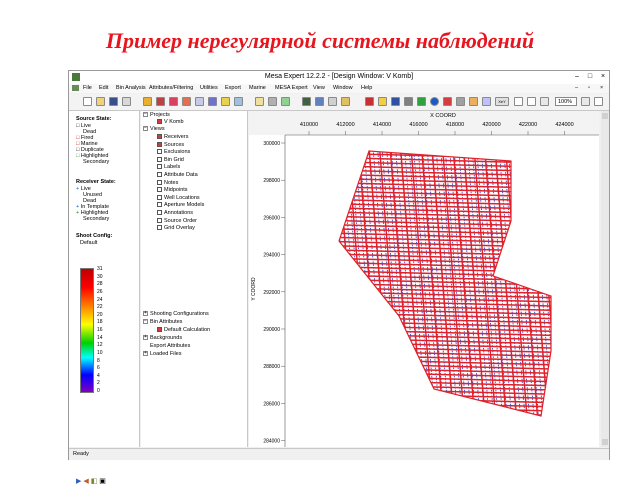 This screenshot has width=640, height=485. Describe the element at coordinates (233, 88) in the screenshot. I see `menu-export: Export` at that location.